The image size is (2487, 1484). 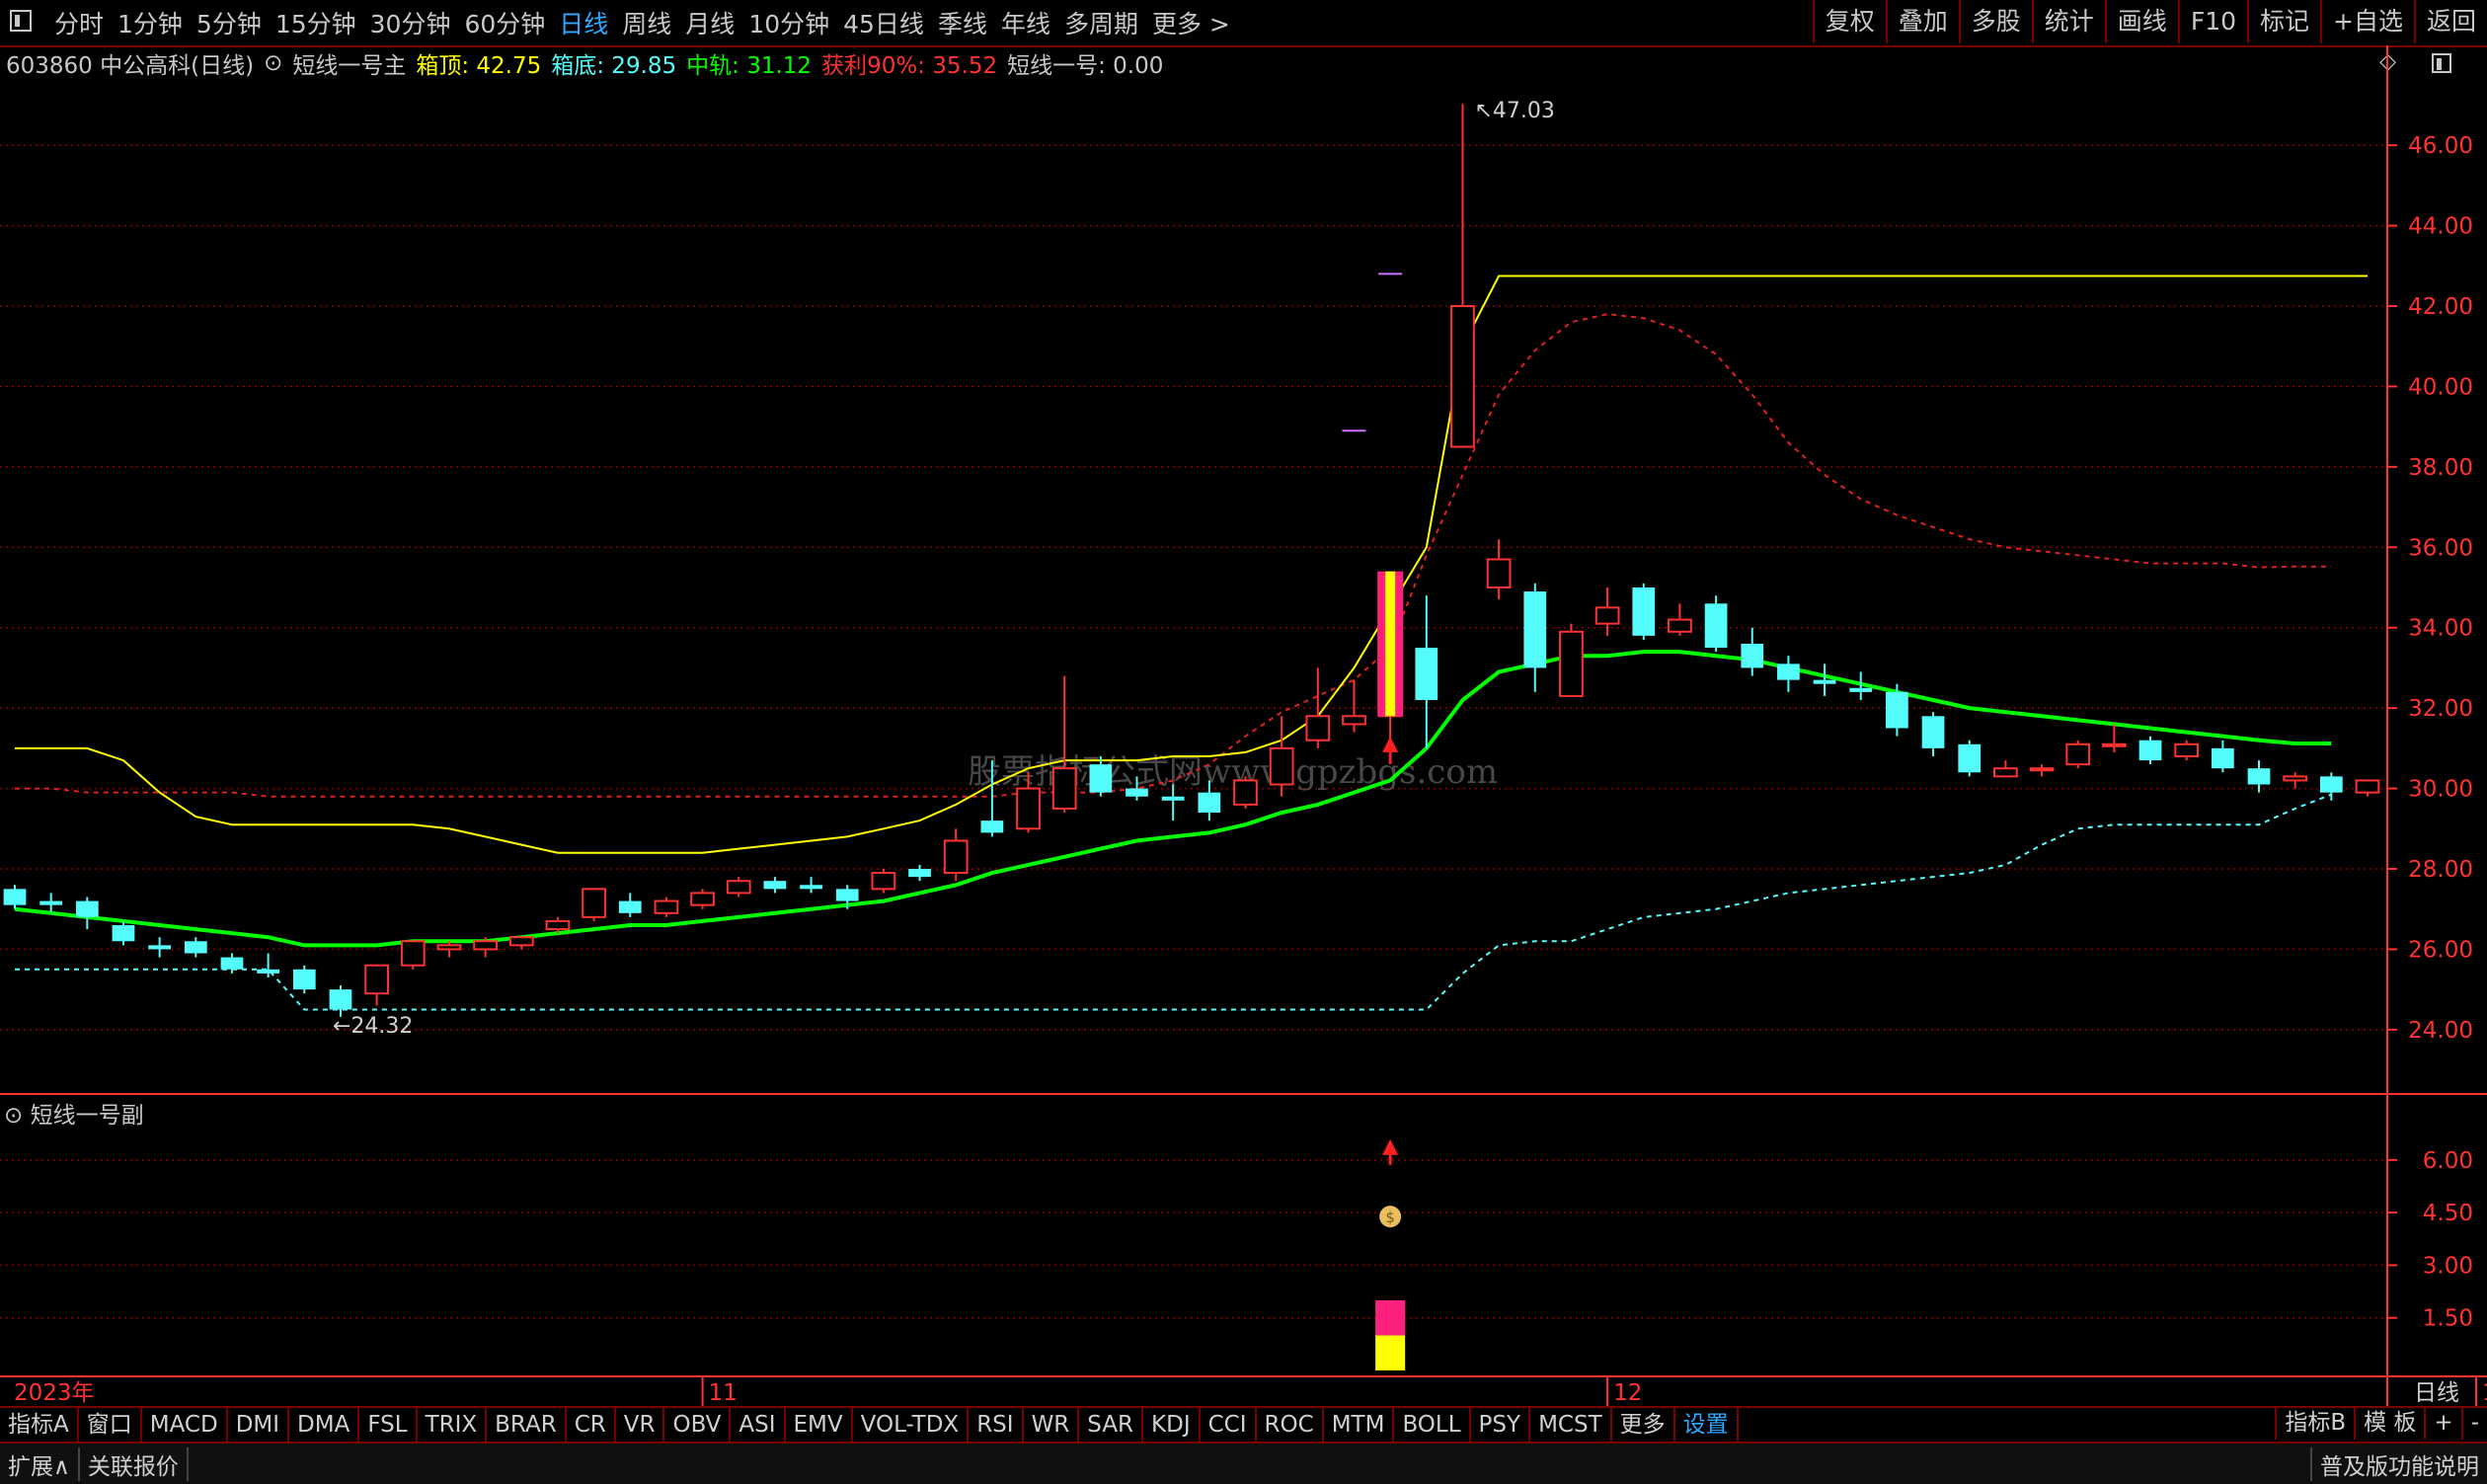 What do you see at coordinates (646, 23) in the screenshot?
I see `period-7: 周线` at bounding box center [646, 23].